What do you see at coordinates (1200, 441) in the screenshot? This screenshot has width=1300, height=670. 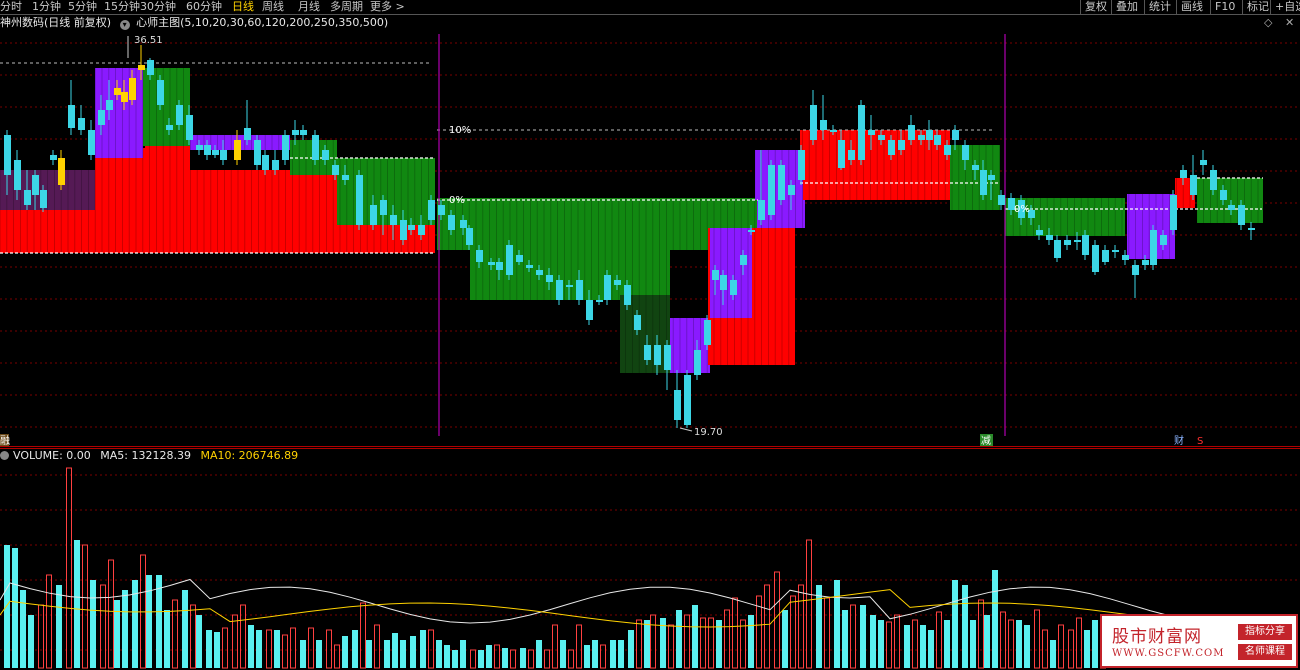 I see `marker-s: S` at bounding box center [1200, 441].